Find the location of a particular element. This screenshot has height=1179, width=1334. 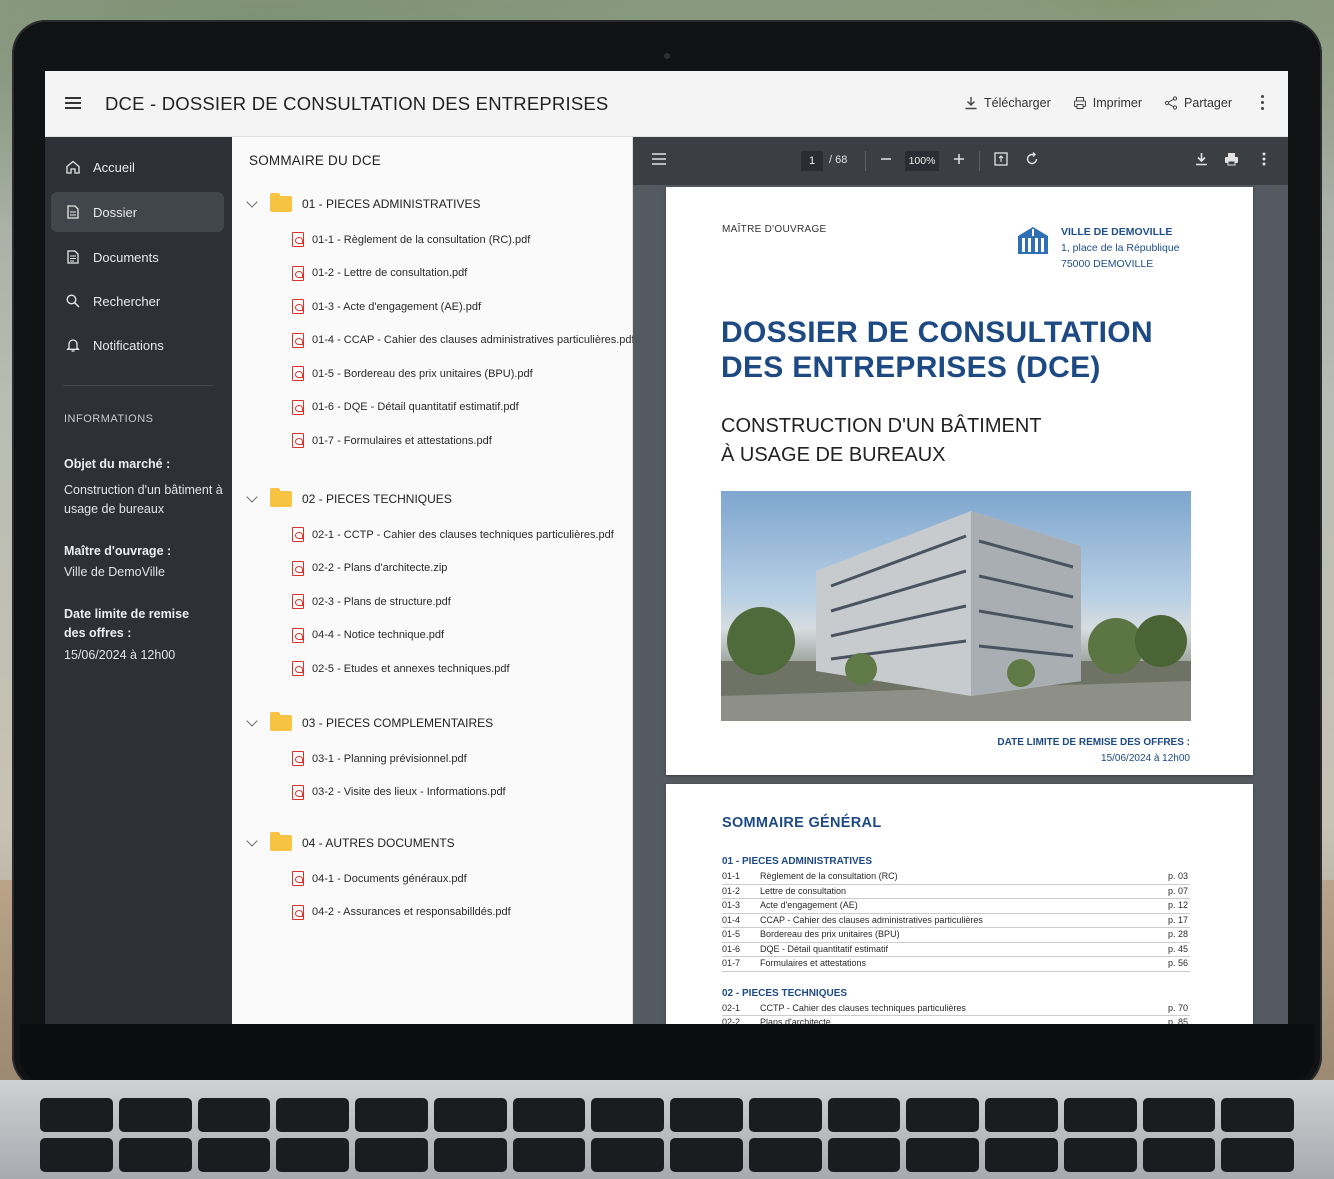

folder-row: 01 - PIECES ADMINISTRATIVES is located at coordinates (363, 202).